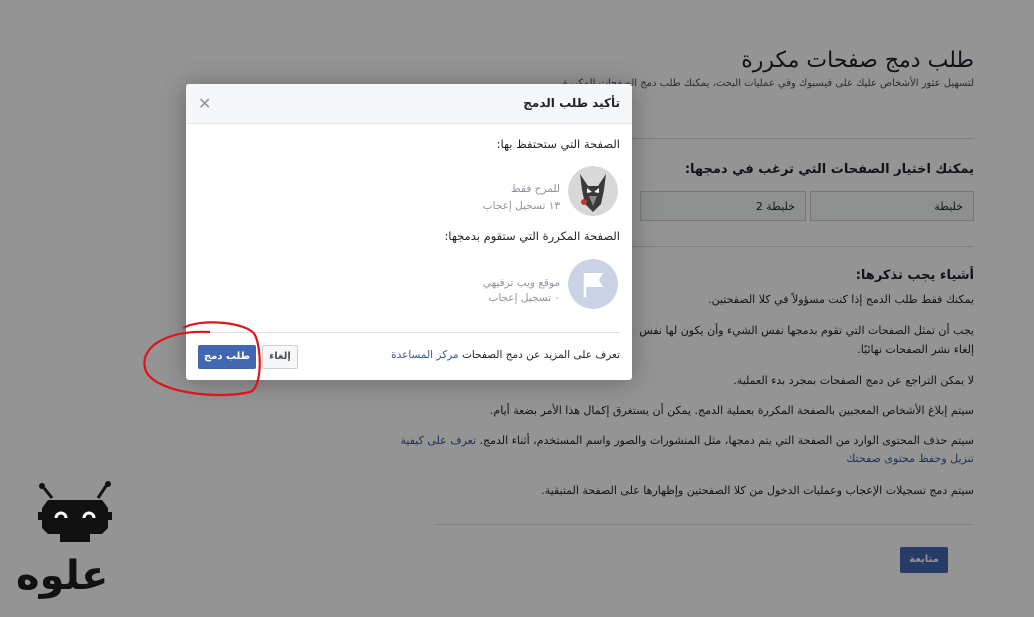  What do you see at coordinates (202, 359) in the screenshot?
I see `red-circle-annotation` at bounding box center [202, 359].